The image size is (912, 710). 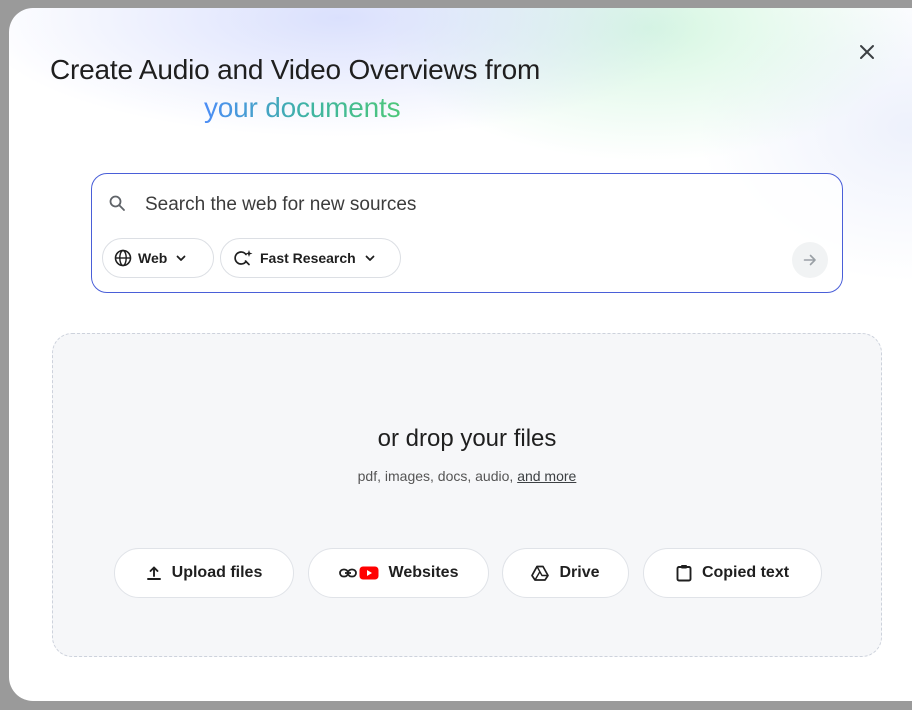 I want to click on submit-search-button, so click(x=810, y=260).